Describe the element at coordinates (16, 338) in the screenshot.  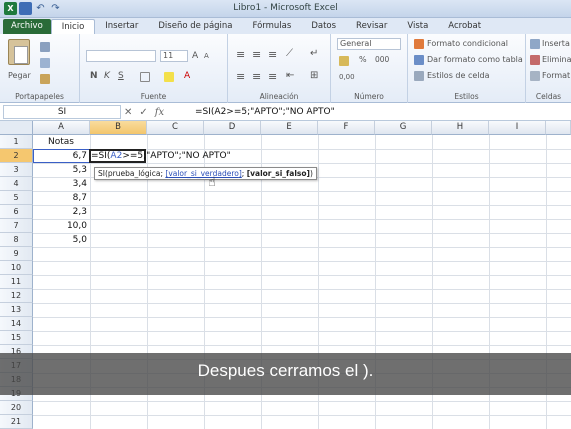
I see `row-header: 15` at that location.